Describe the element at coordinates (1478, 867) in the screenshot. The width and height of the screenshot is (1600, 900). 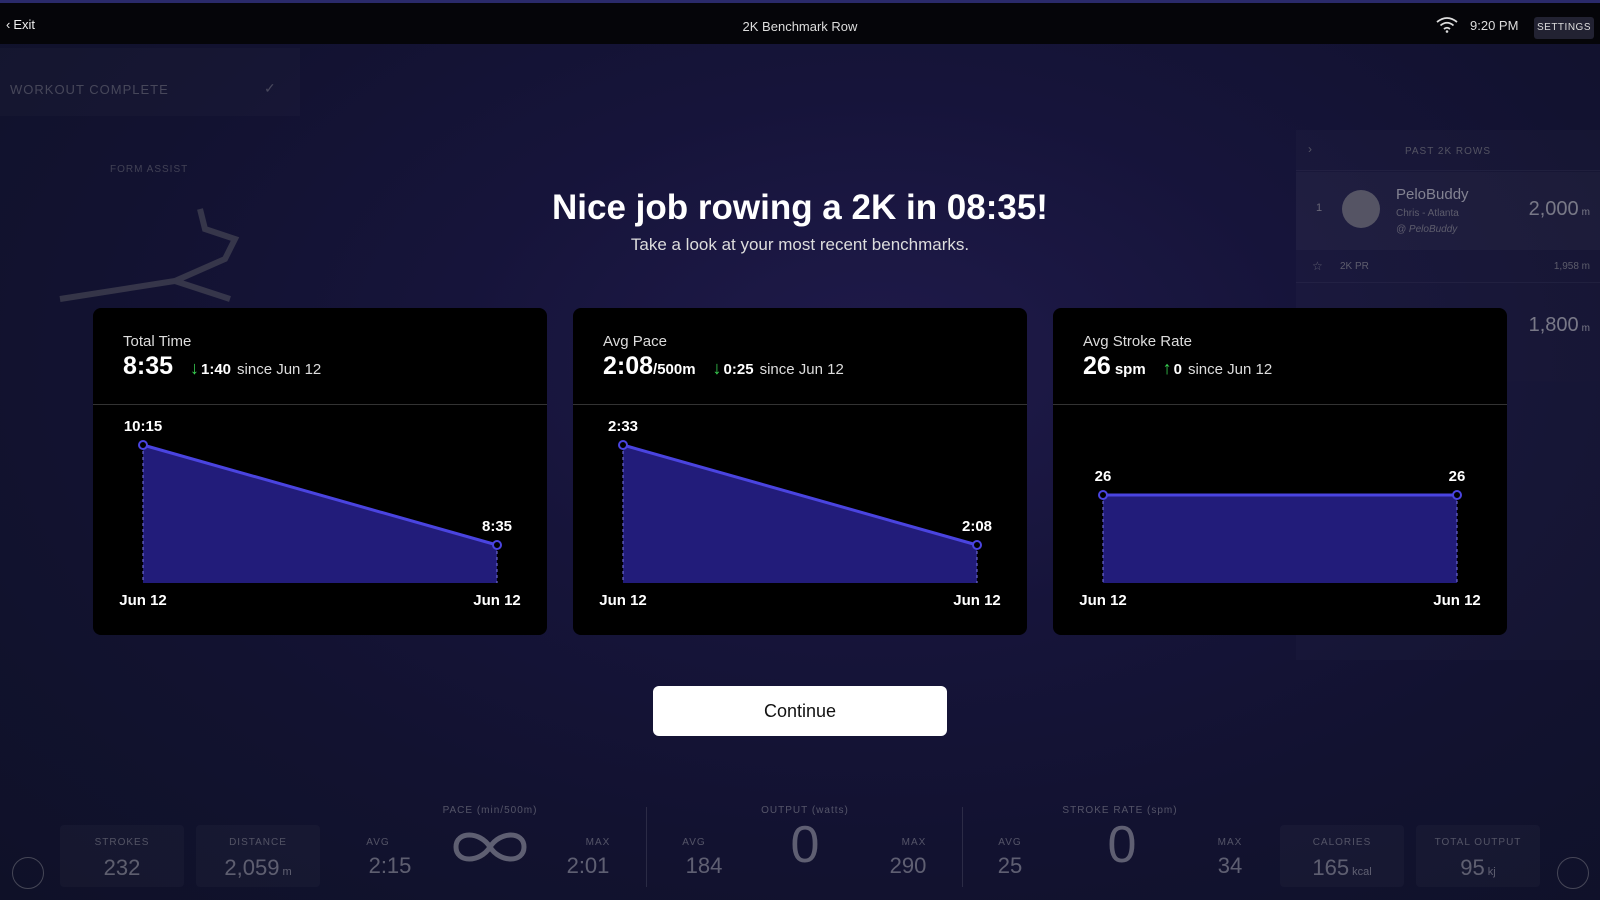
I see `total-output-value: 95 kj` at that location.